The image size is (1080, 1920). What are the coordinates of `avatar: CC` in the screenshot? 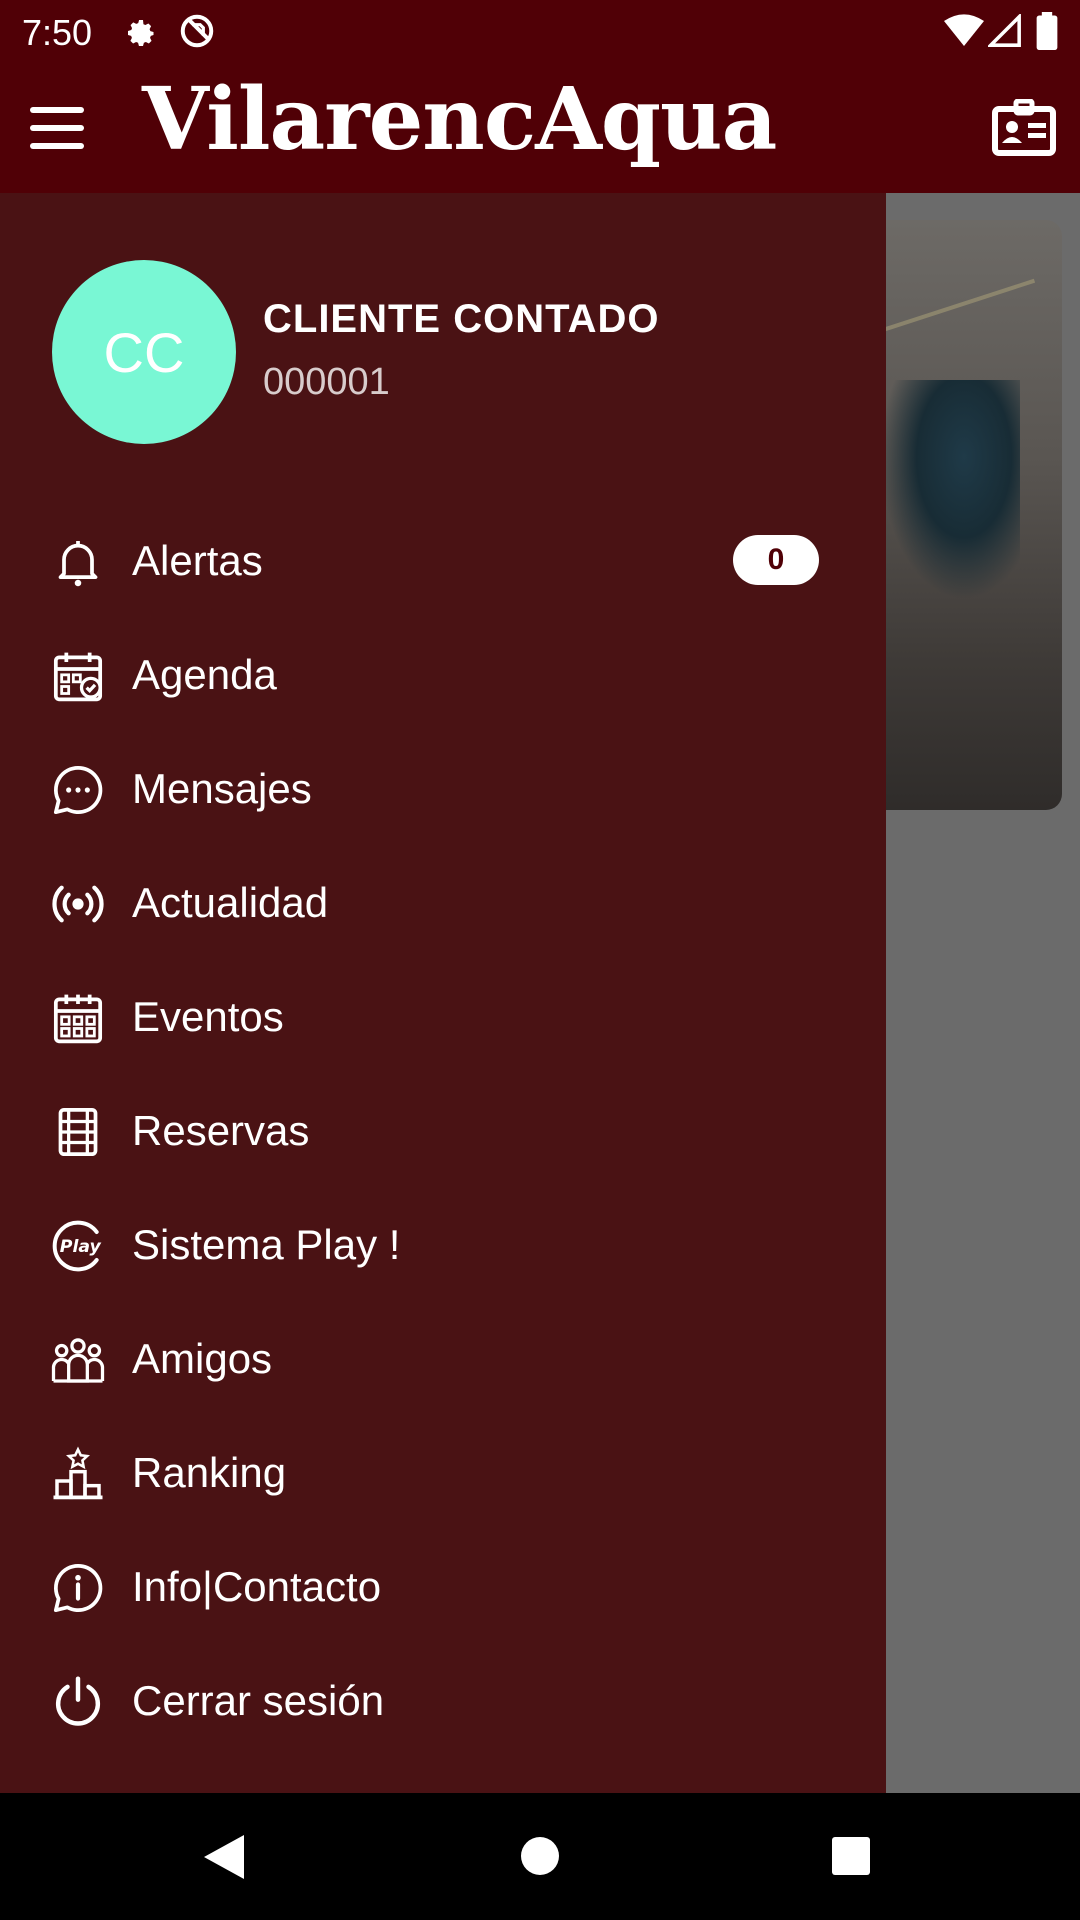 It's located at (144, 352).